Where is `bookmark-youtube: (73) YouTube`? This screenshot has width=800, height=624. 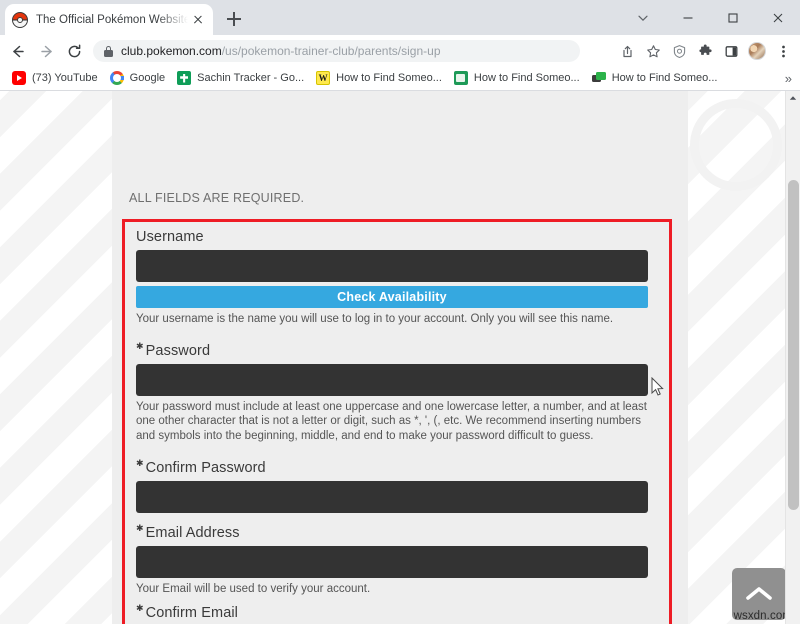 bookmark-youtube: (73) YouTube is located at coordinates (55, 78).